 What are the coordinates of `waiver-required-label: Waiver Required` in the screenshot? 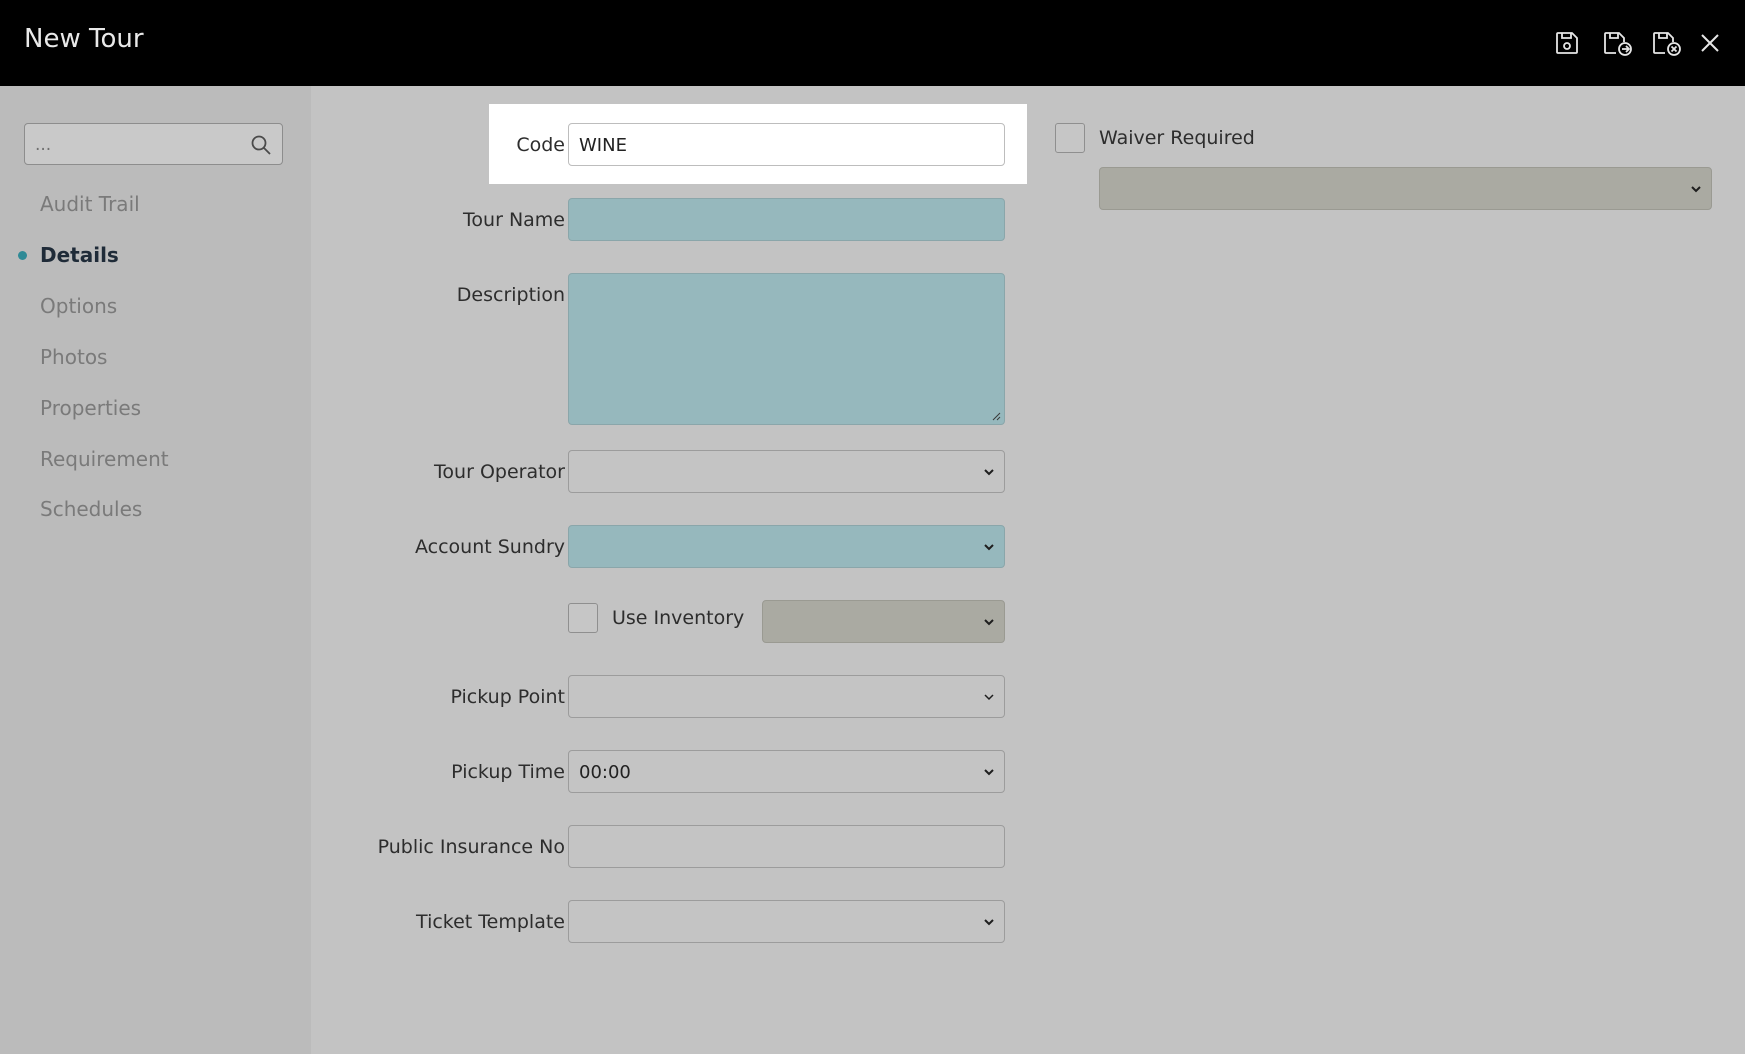 It's located at (1177, 138).